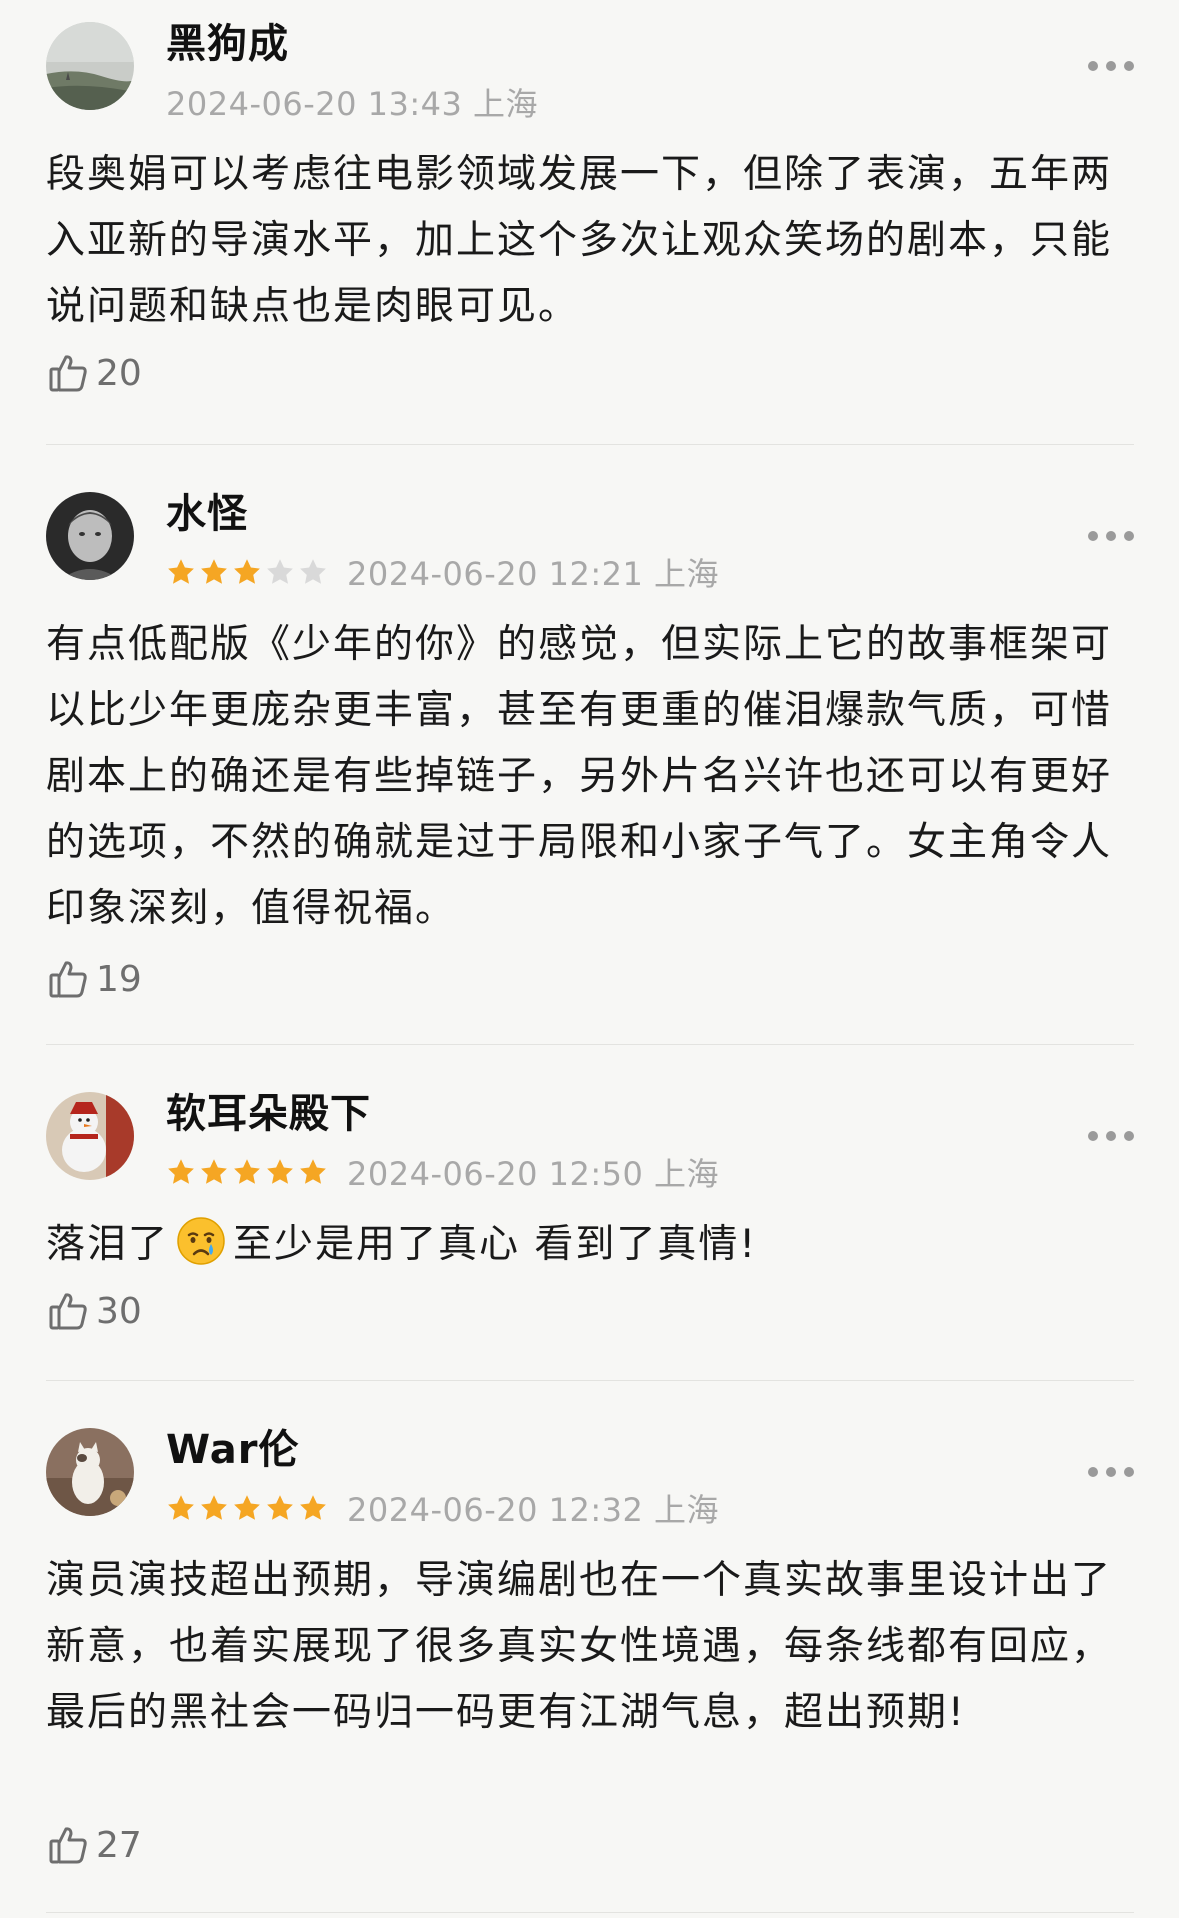  What do you see at coordinates (533, 1174) in the screenshot?
I see `timestamp: 2024-06-20 12:50 上海` at bounding box center [533, 1174].